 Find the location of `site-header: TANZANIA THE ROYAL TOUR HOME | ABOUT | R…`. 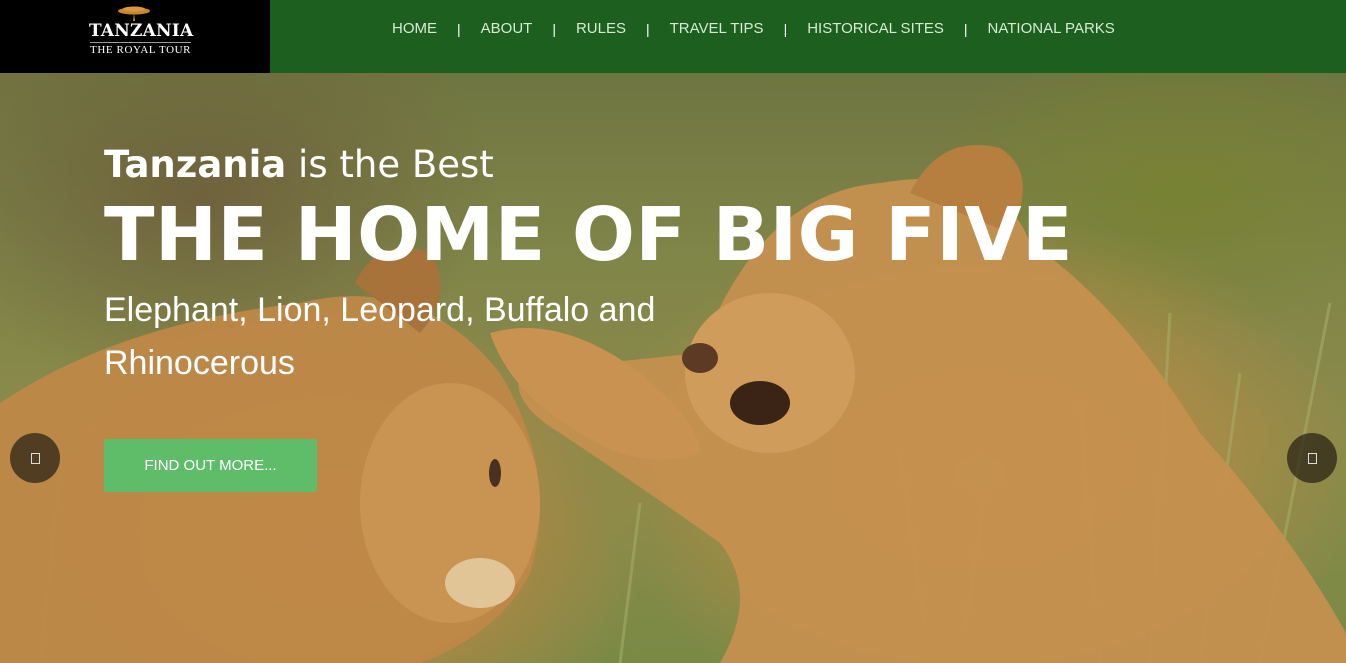

site-header: TANZANIA THE ROYAL TOUR HOME | ABOUT | R… is located at coordinates (673, 36).